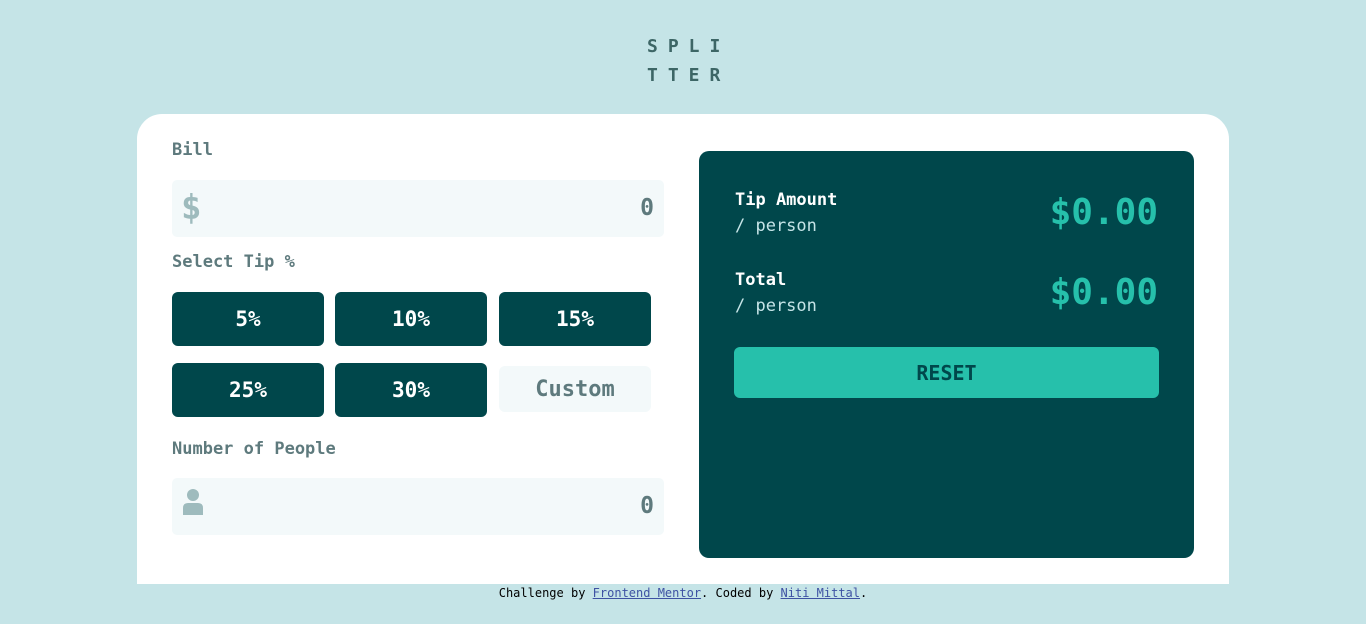 The width and height of the screenshot is (1366, 624). What do you see at coordinates (820, 593) in the screenshot?
I see `author-link: Niti Mittal` at bounding box center [820, 593].